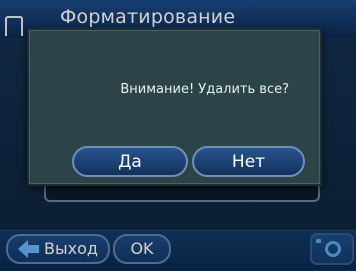 Image resolution: width=356 pixels, height=271 pixels. I want to click on no-button-label: Нет, so click(248, 161).